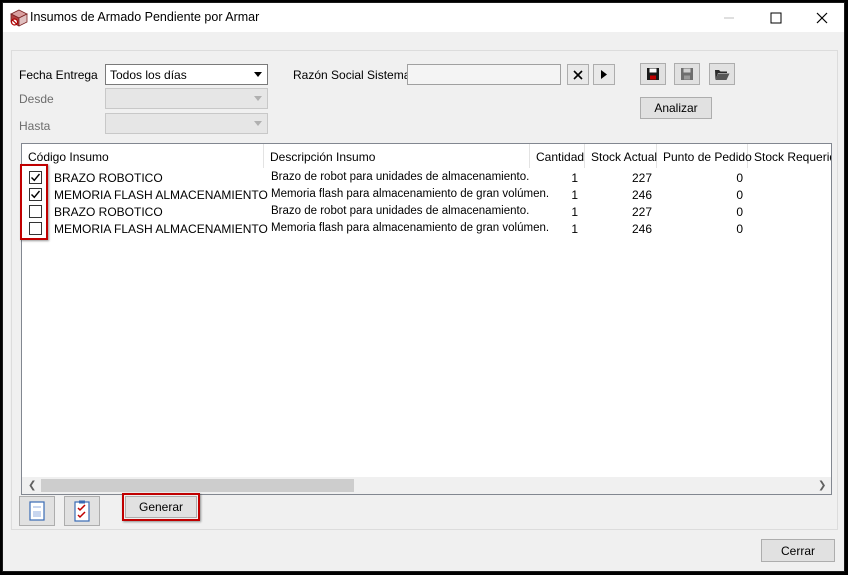  I want to click on save-disabled-button, so click(687, 74).